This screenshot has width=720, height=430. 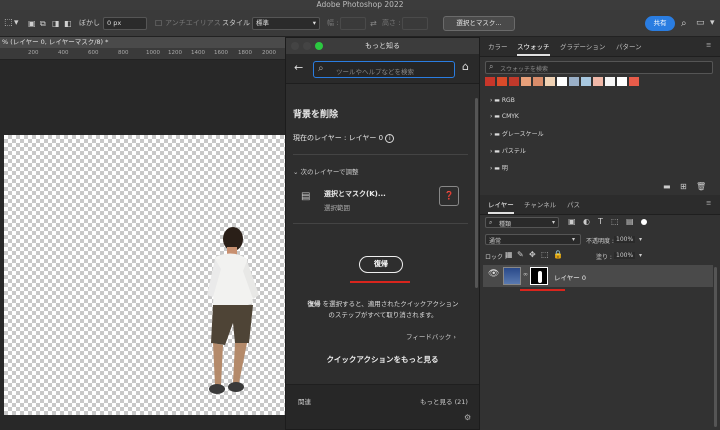 I want to click on minimize-window-button, so click(x=307, y=46).